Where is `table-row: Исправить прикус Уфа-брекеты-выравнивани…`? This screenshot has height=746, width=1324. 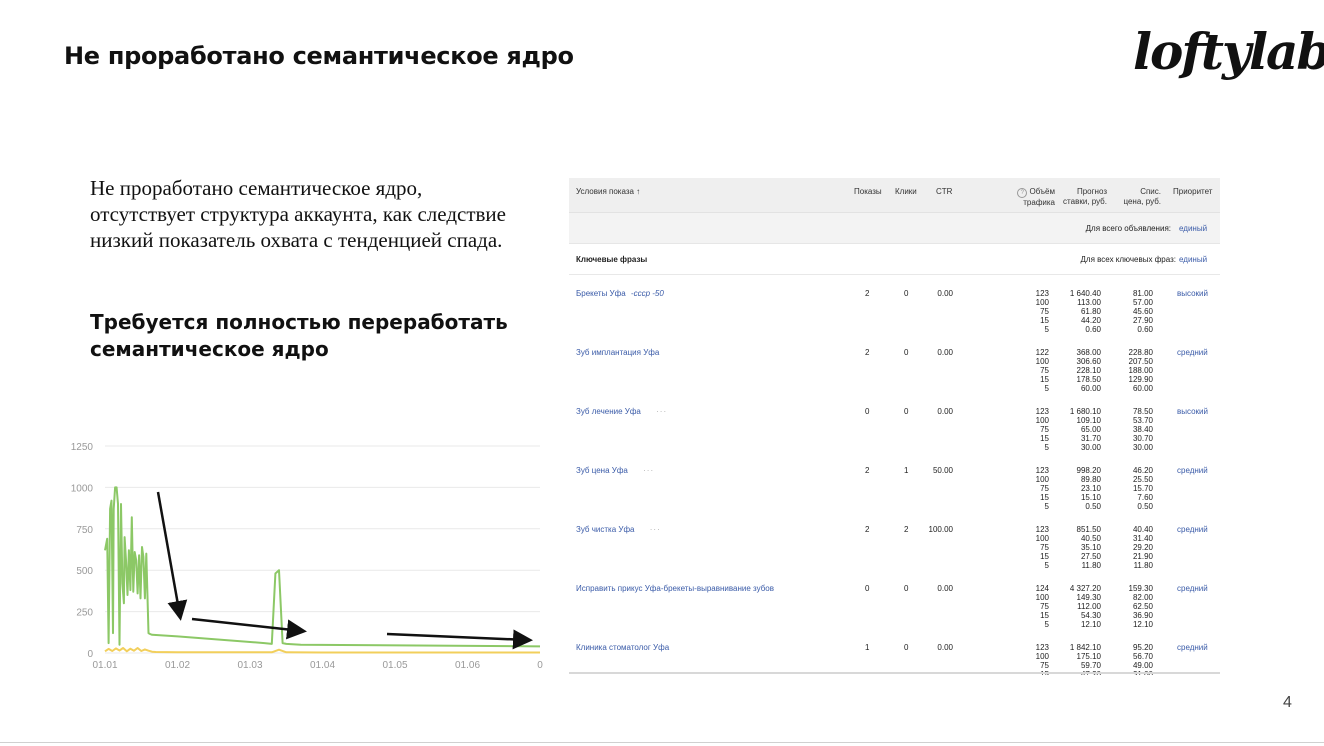
table-row: Исправить прикус Уфа-брекеты-выравнивани… is located at coordinates (894, 599).